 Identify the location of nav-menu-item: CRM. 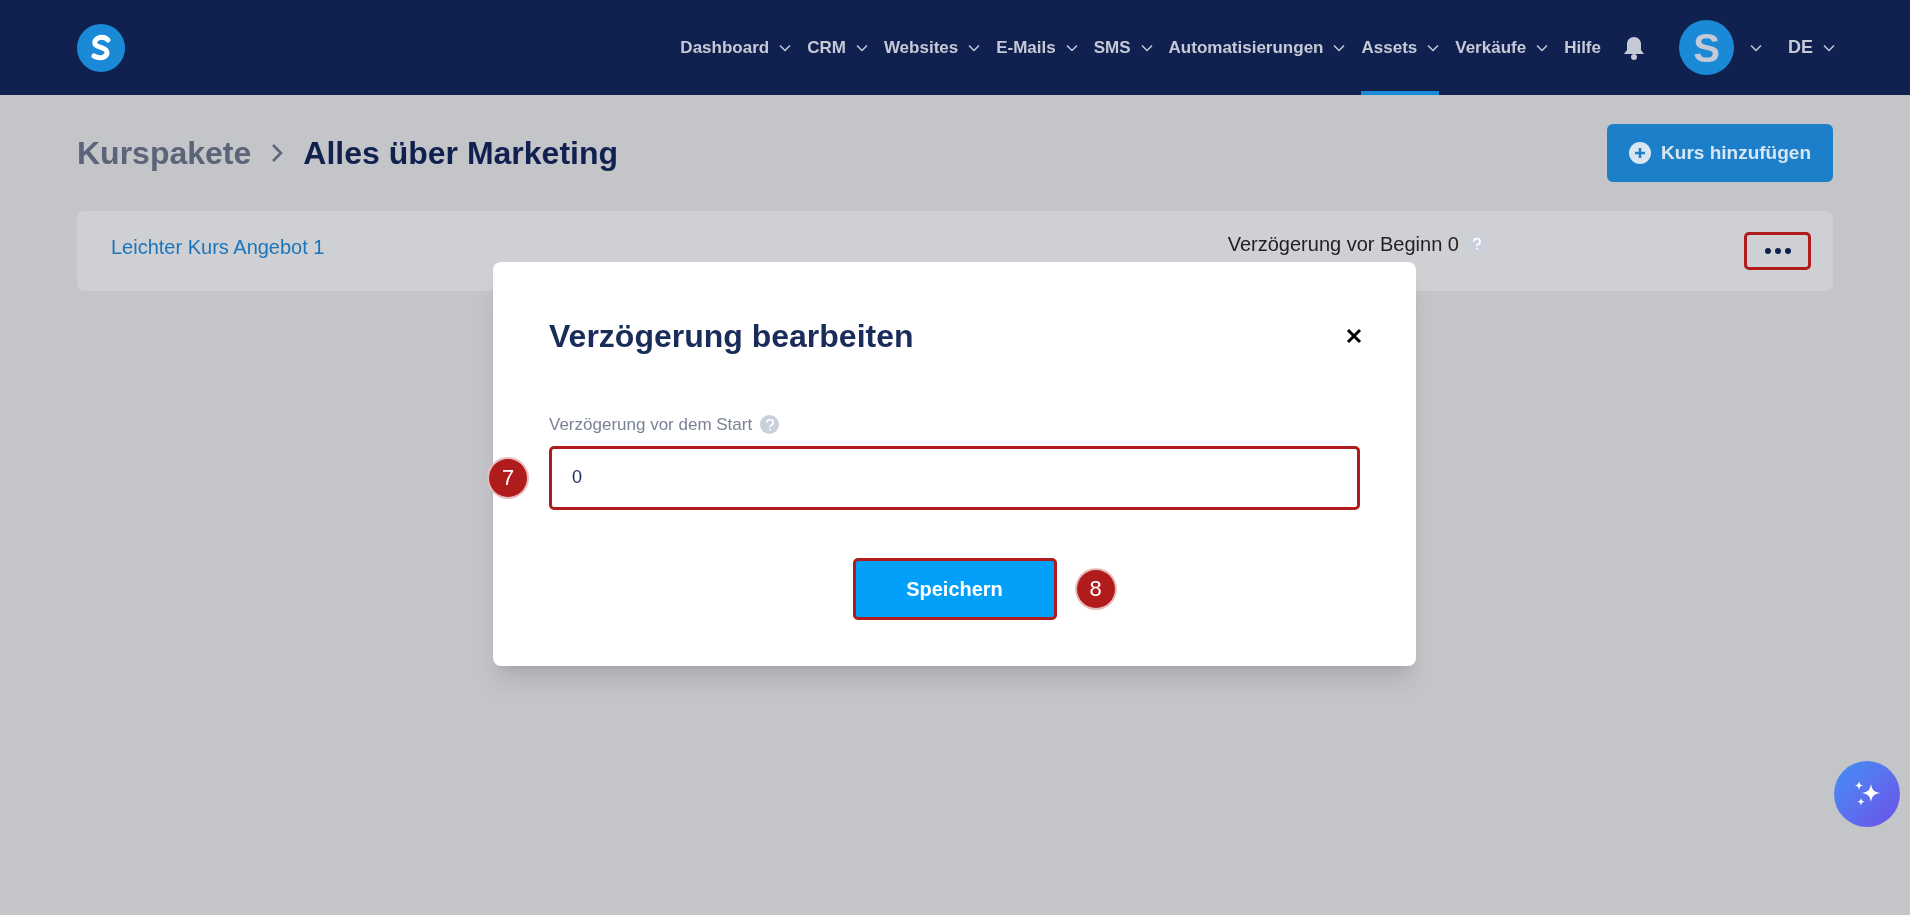
(837, 47).